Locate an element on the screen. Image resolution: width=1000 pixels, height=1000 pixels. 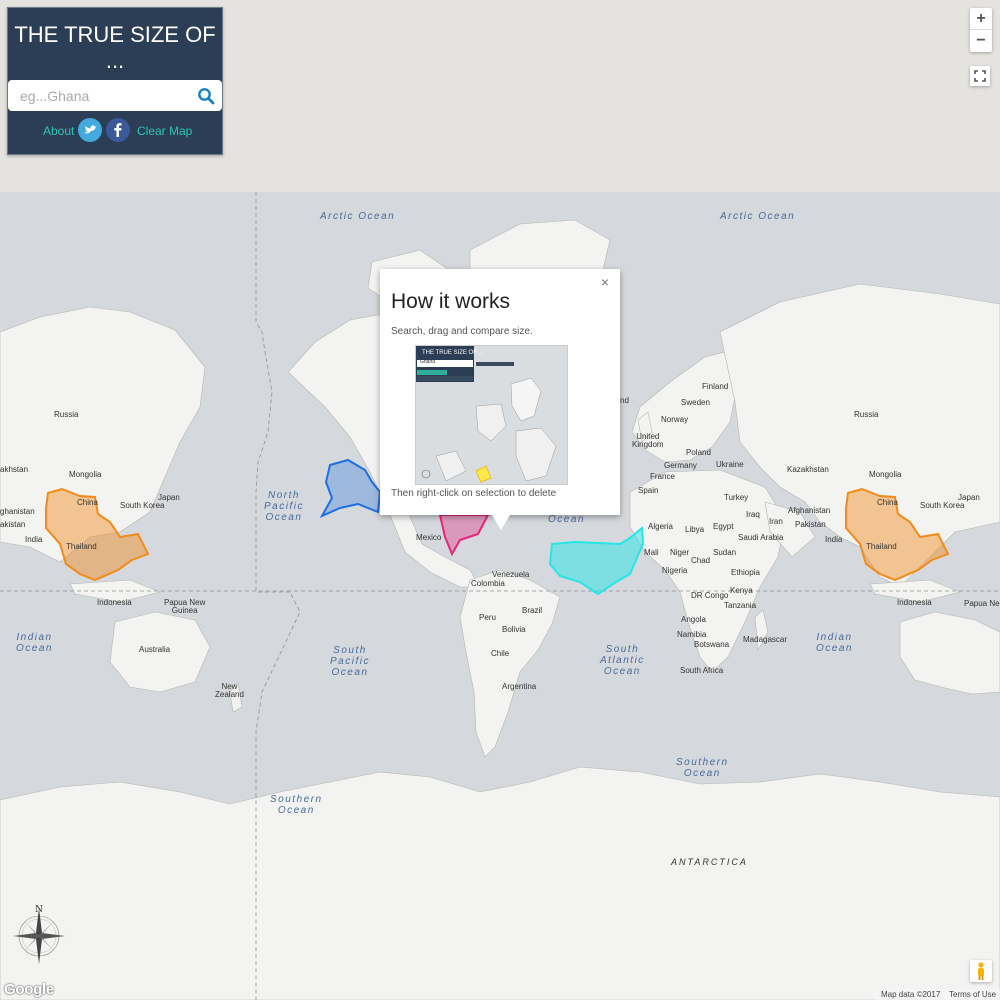
place-label: nd is located at coordinates (624, 400).